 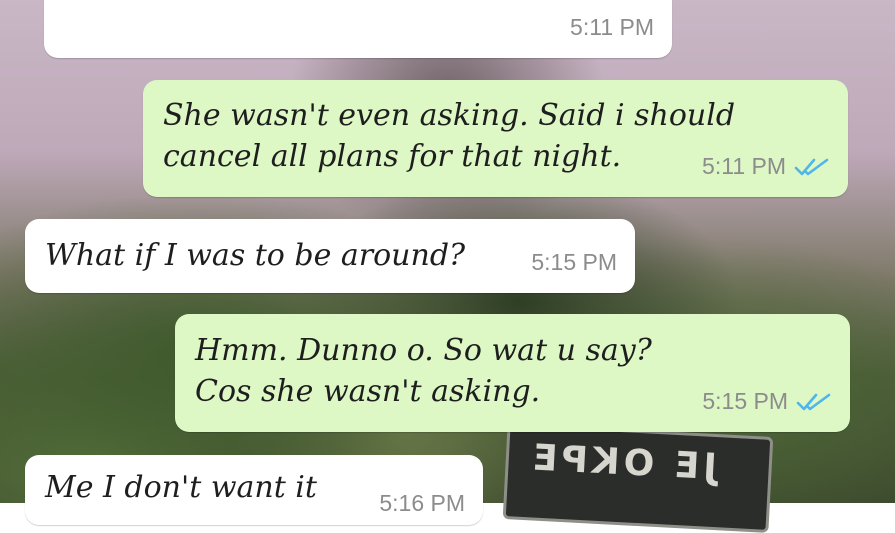 What do you see at coordinates (622, 463) in the screenshot?
I see `patch-text: JE OKPE` at bounding box center [622, 463].